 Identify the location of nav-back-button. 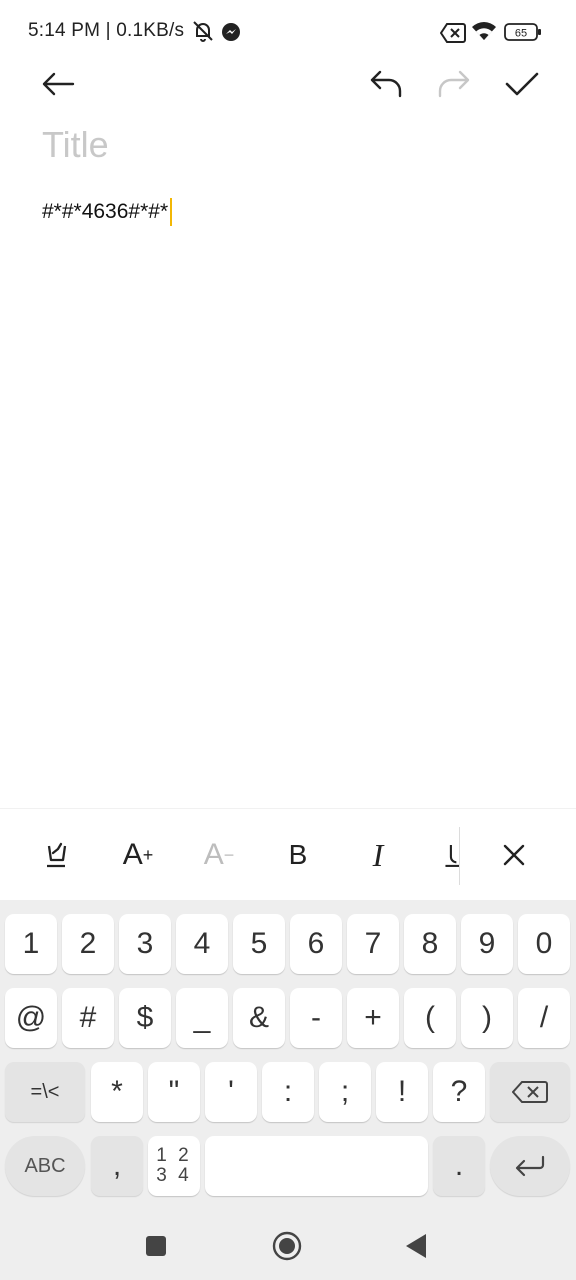
(416, 1246).